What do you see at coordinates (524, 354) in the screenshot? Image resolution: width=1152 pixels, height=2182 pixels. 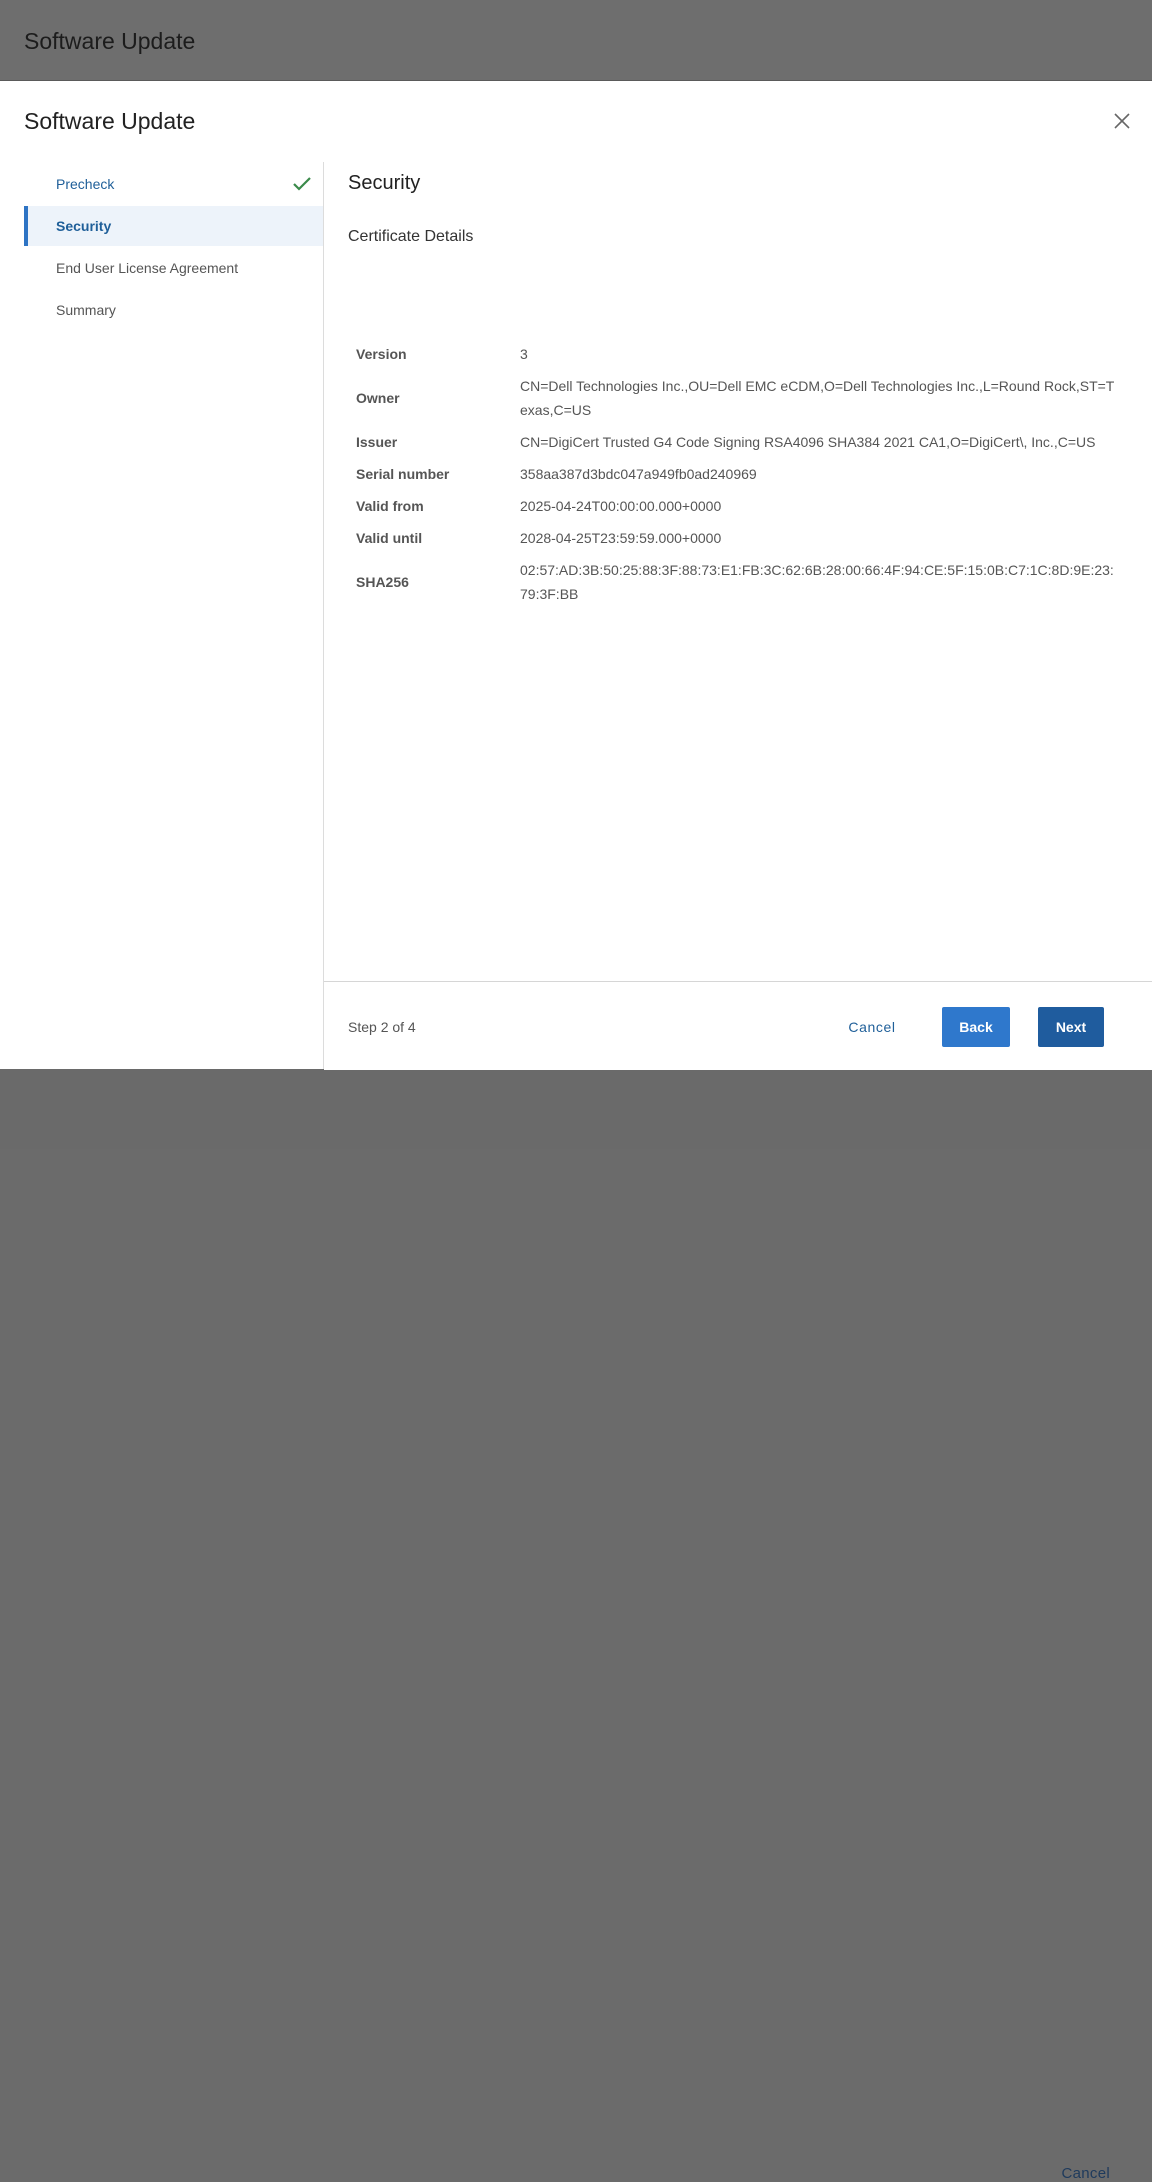 I see `detail-value: 3` at bounding box center [524, 354].